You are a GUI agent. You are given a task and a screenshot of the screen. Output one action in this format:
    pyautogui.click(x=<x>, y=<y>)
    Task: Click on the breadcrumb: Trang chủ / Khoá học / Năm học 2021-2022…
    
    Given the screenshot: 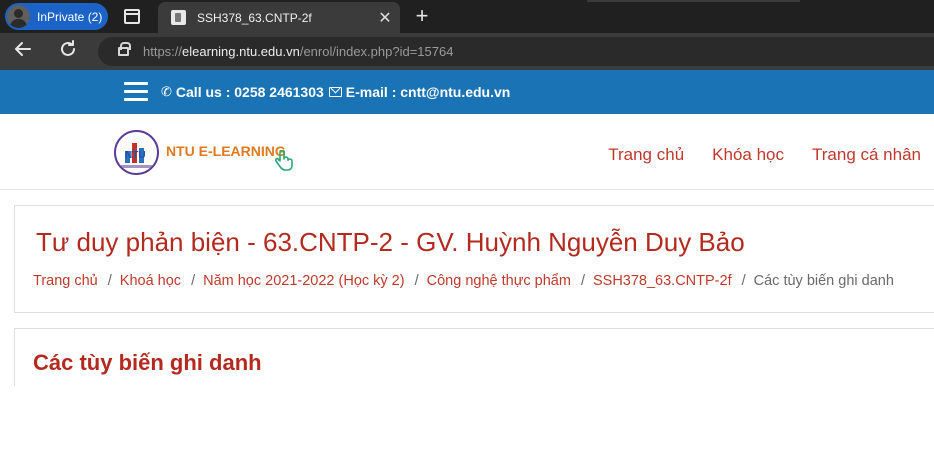 What is the action you would take?
    pyautogui.click(x=463, y=281)
    